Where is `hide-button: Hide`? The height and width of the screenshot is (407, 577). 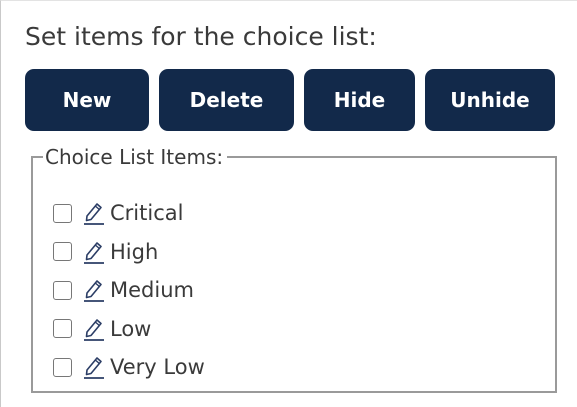 hide-button: Hide is located at coordinates (359, 100).